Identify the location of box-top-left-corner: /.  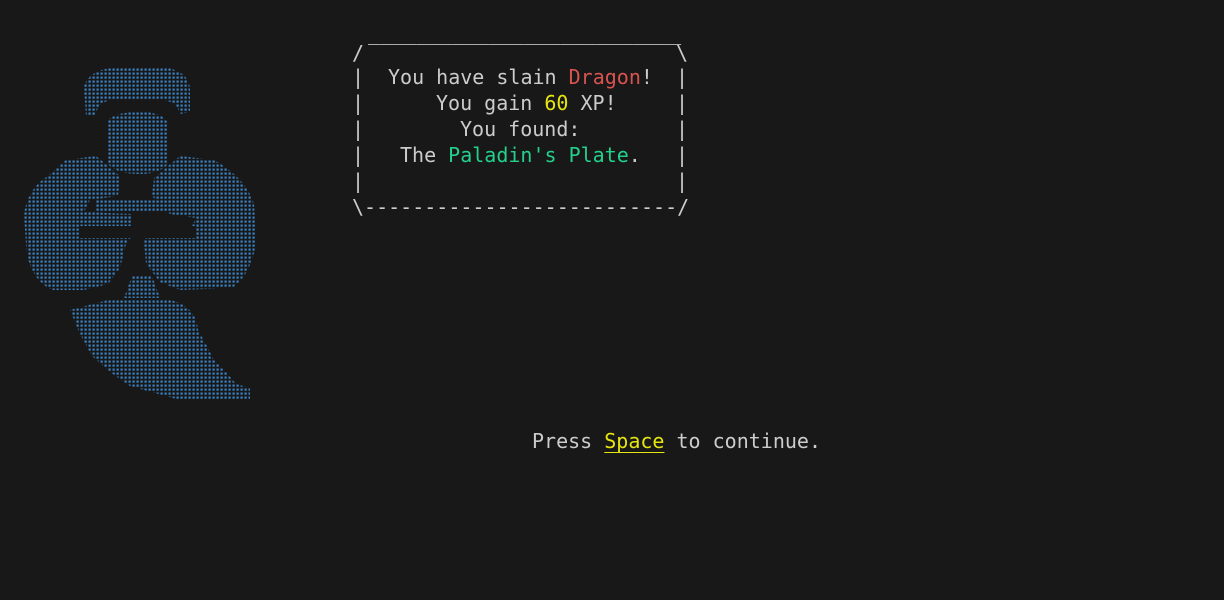
(358, 53).